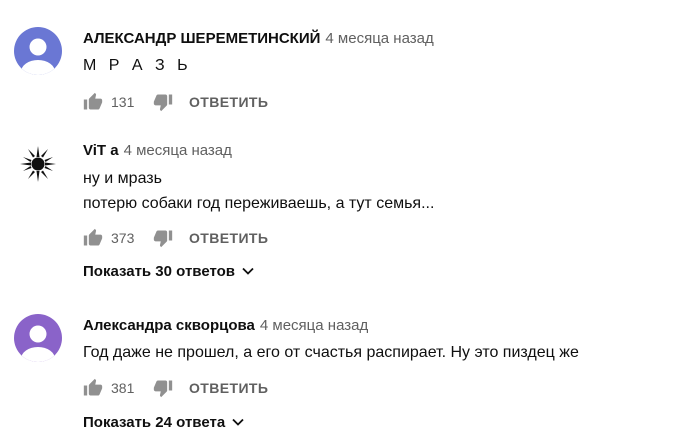 The height and width of the screenshot is (438, 700). I want to click on comment-author: Александра скворцова, so click(169, 325).